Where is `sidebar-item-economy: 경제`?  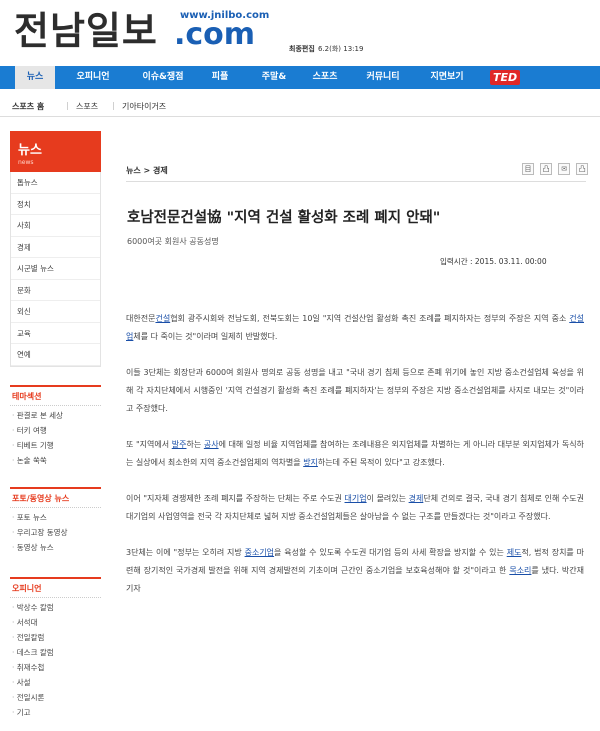 sidebar-item-economy: 경제 is located at coordinates (55, 247).